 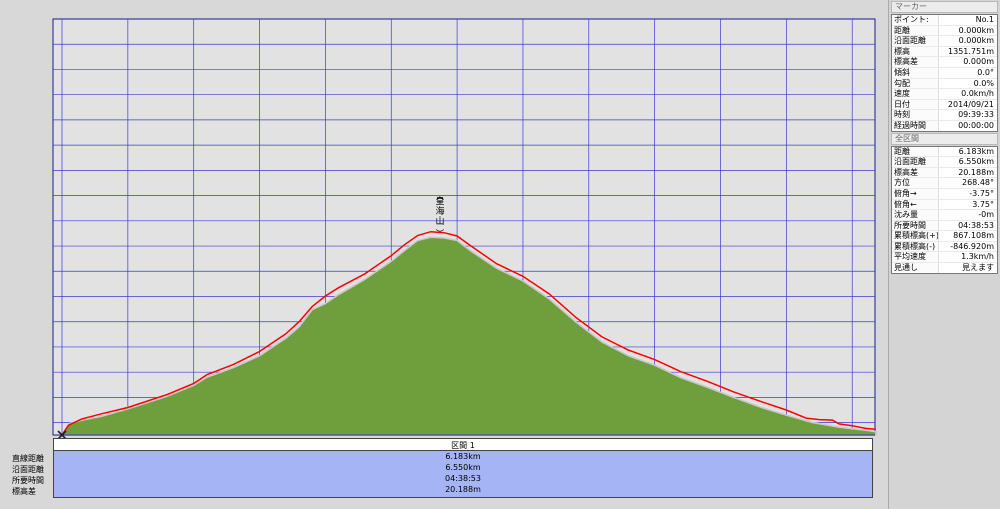 I want to click on full-value: -3.75°, so click(x=981, y=193).